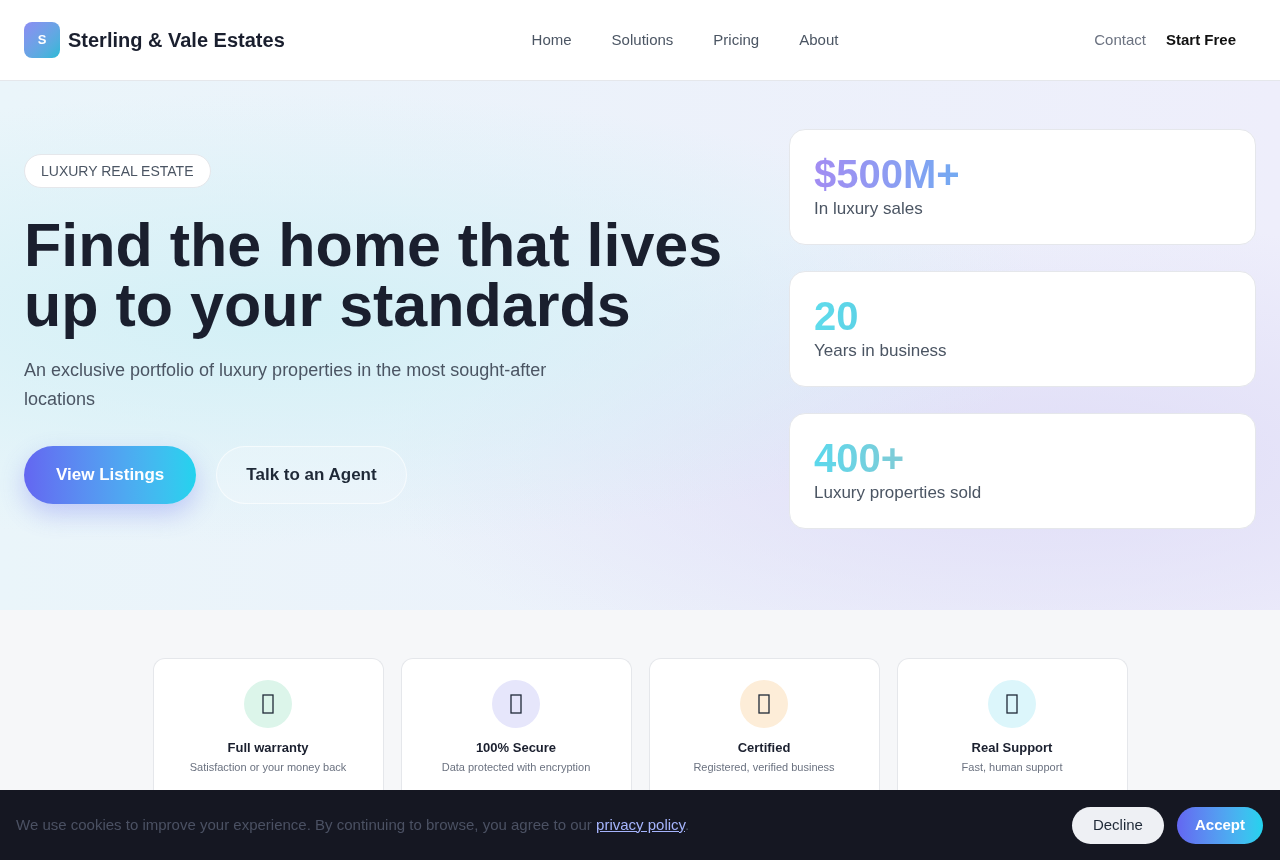  I want to click on feature-title: Real Support, so click(1012, 748).